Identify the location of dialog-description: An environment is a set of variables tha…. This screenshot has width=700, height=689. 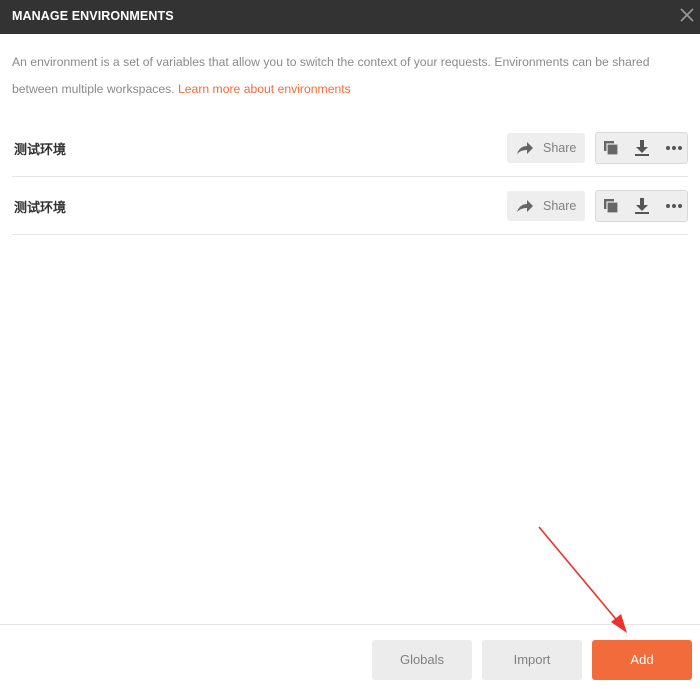
(350, 76).